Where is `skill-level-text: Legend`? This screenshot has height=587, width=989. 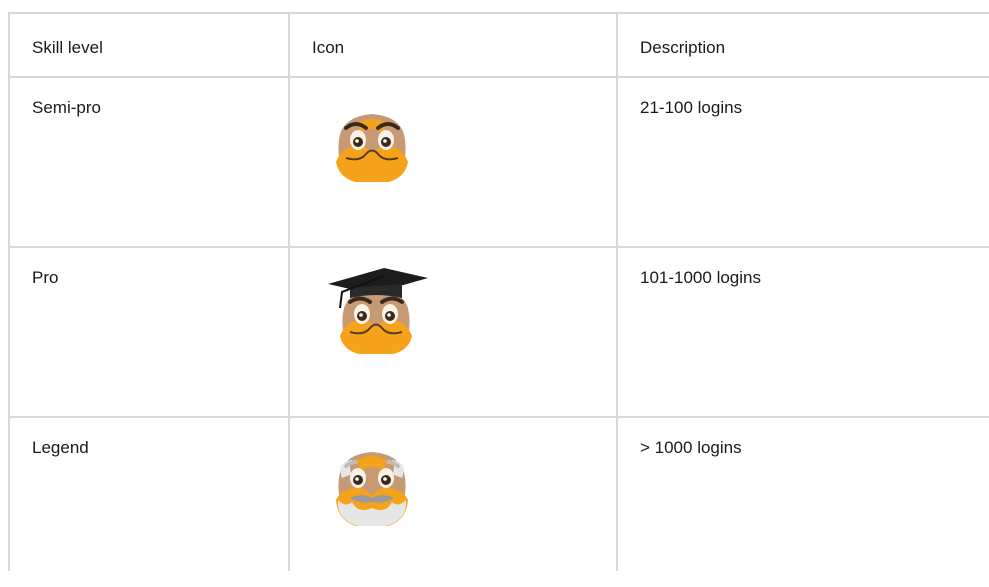 skill-level-text: Legend is located at coordinates (60, 447).